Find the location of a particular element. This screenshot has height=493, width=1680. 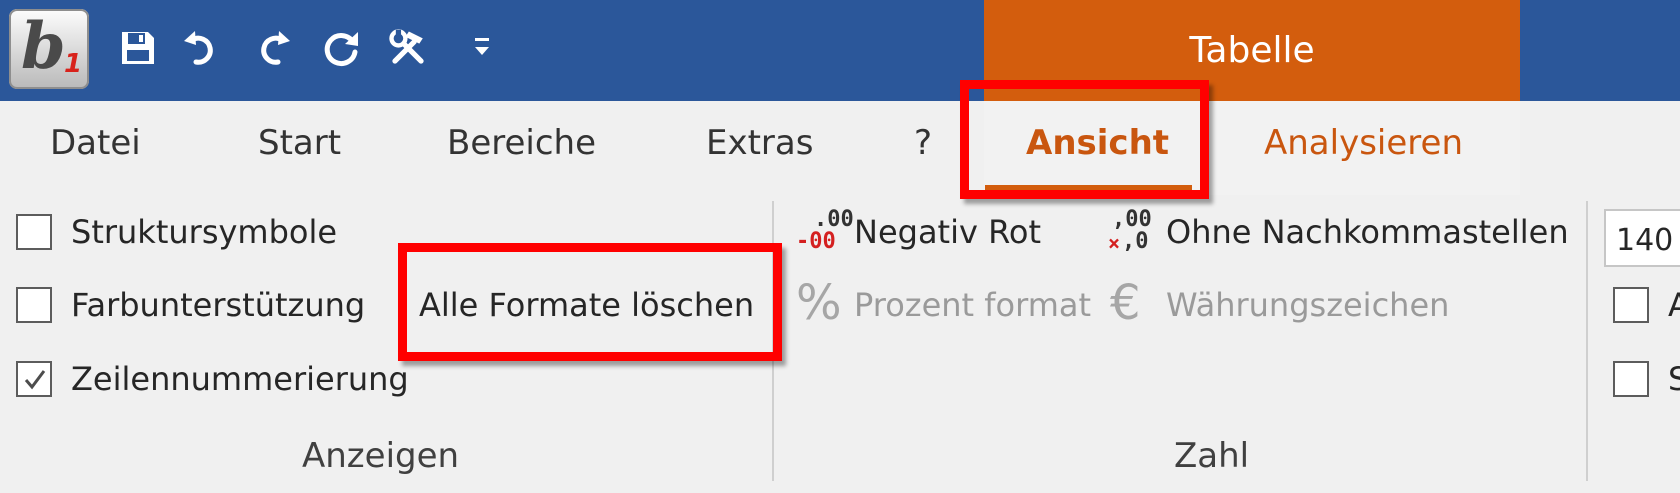

tab-datei: Datei is located at coordinates (95, 143).